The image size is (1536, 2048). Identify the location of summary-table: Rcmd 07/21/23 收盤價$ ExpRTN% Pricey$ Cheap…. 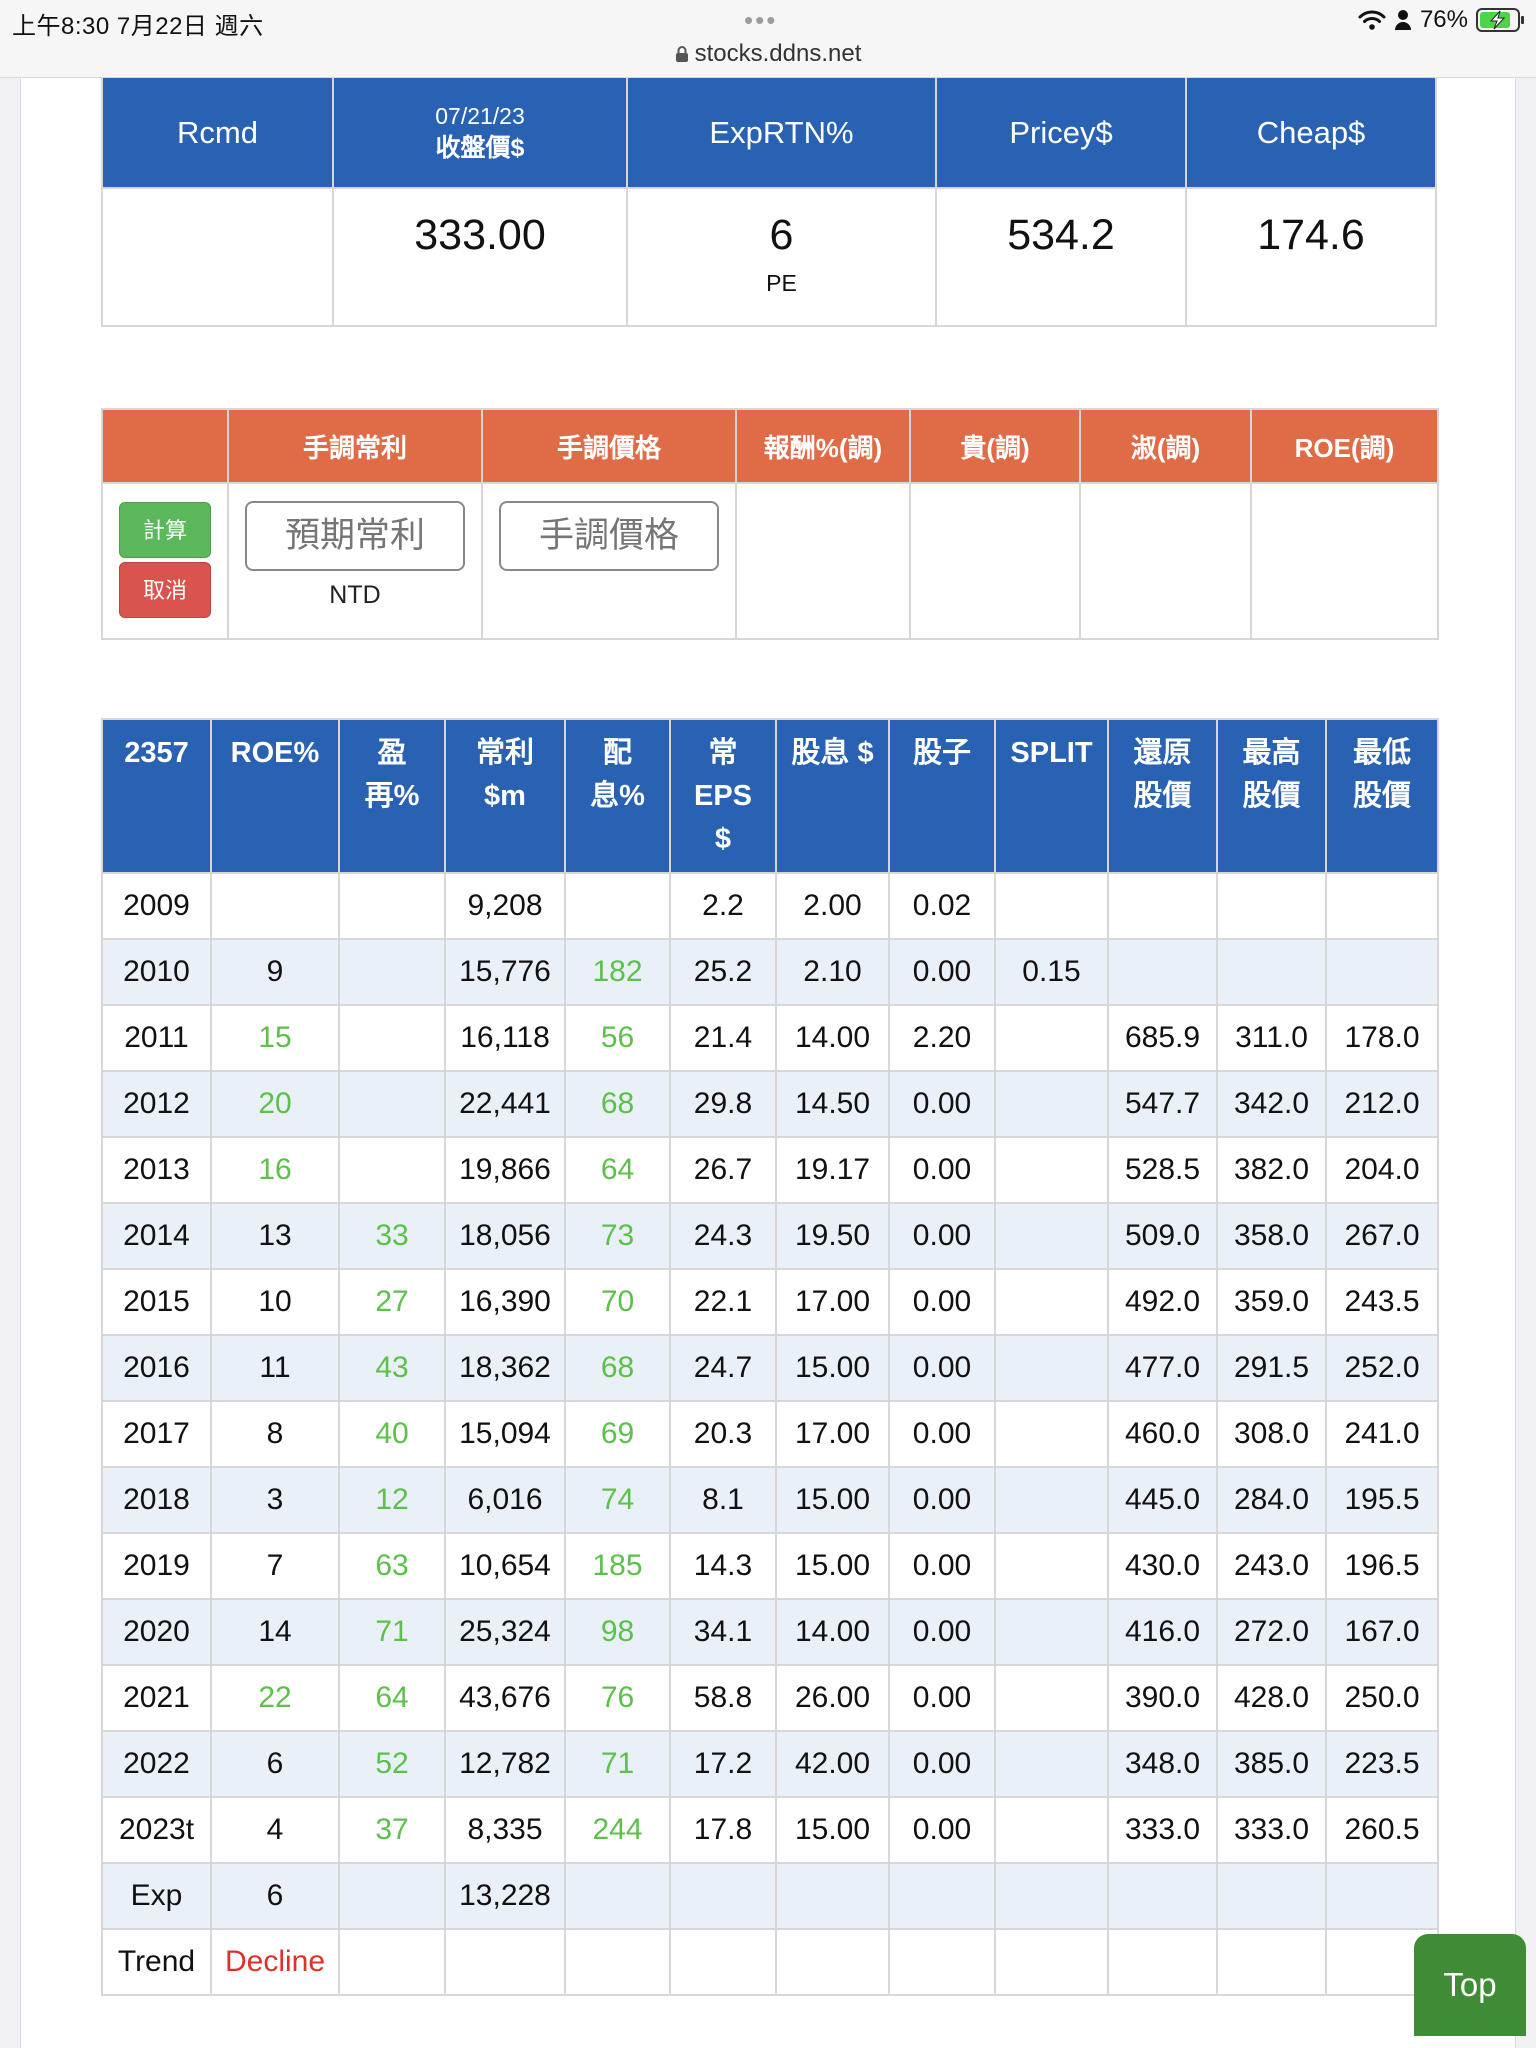
(769, 202).